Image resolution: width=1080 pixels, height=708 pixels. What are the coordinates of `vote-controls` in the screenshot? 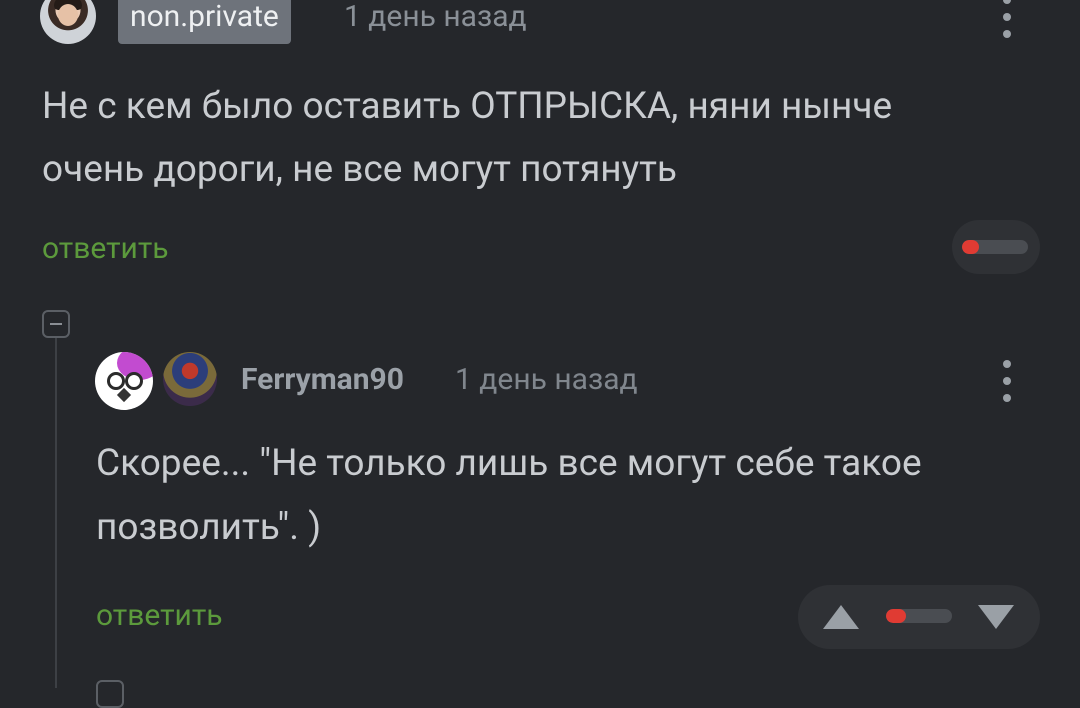 It's located at (919, 617).